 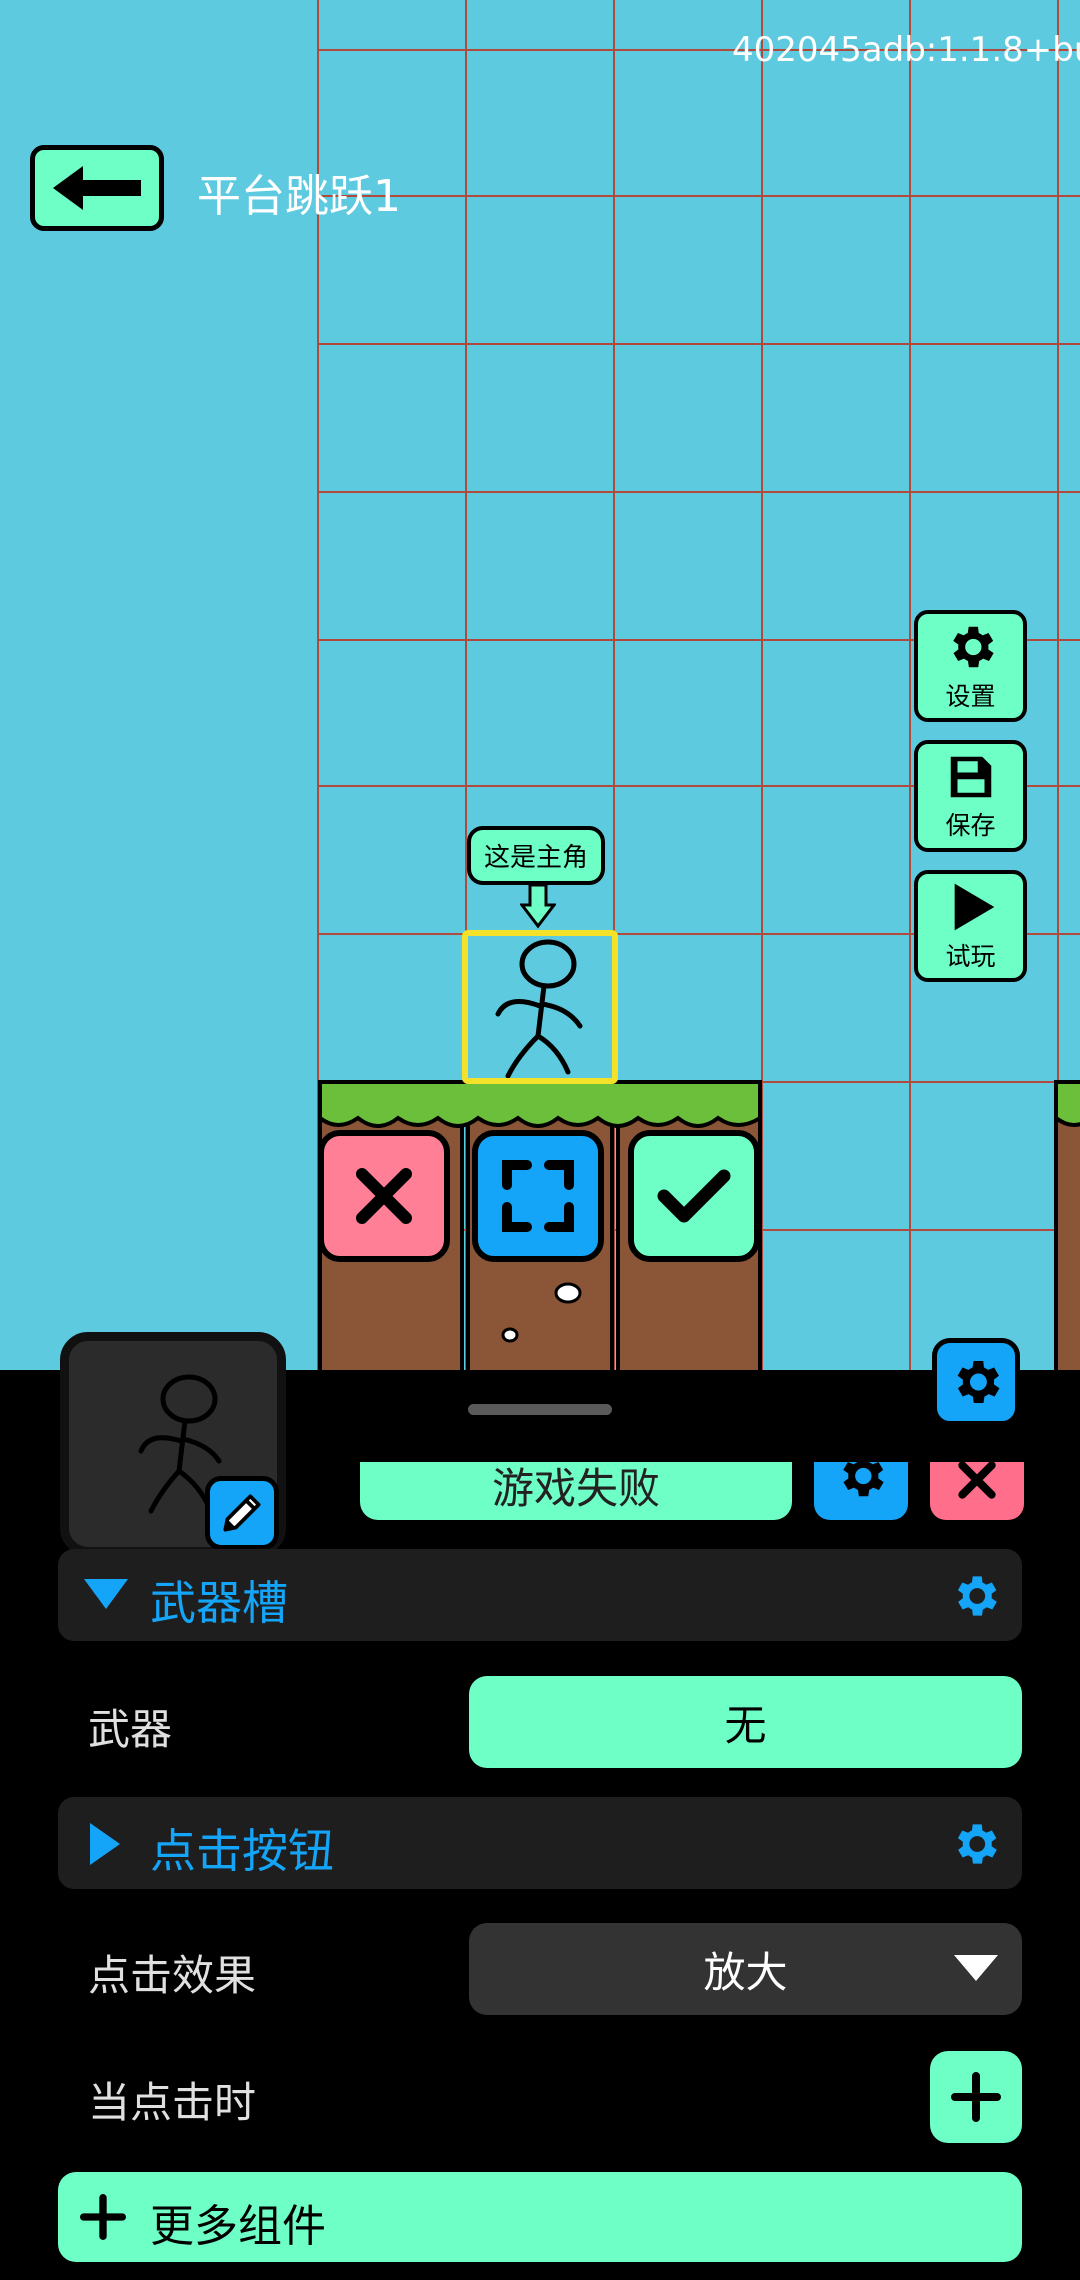 I want to click on panel-settings-button, so click(x=976, y=1382).